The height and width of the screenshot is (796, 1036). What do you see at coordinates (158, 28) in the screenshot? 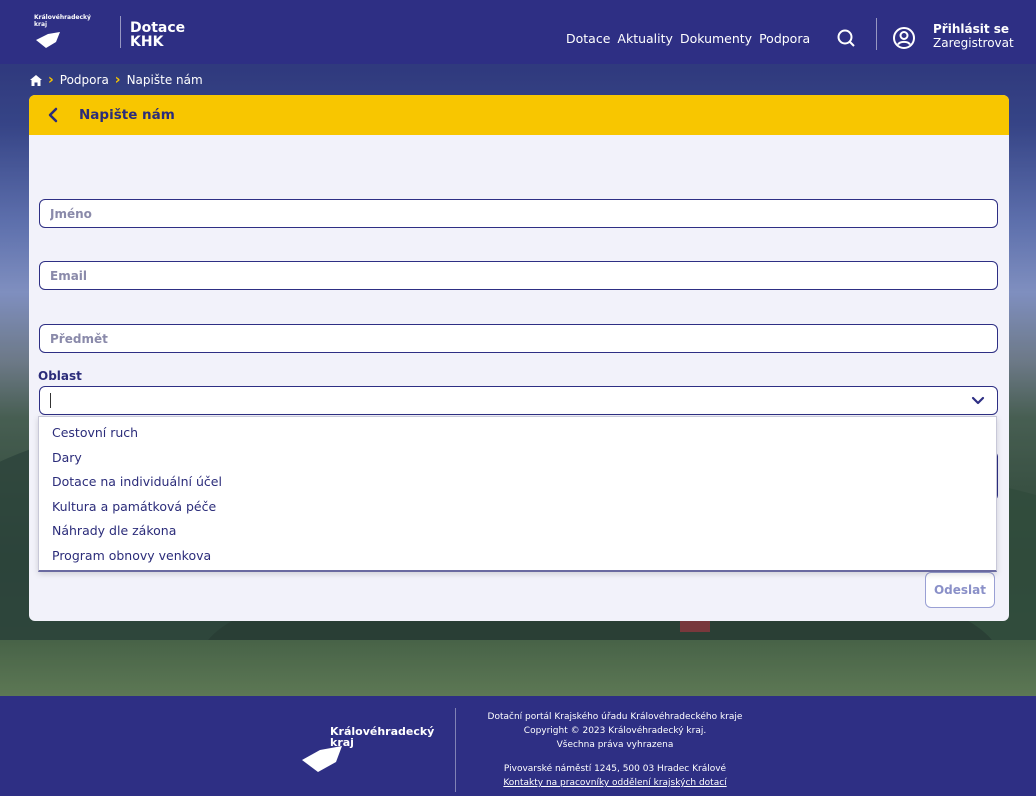
I see `brand-line1: Dotace` at bounding box center [158, 28].